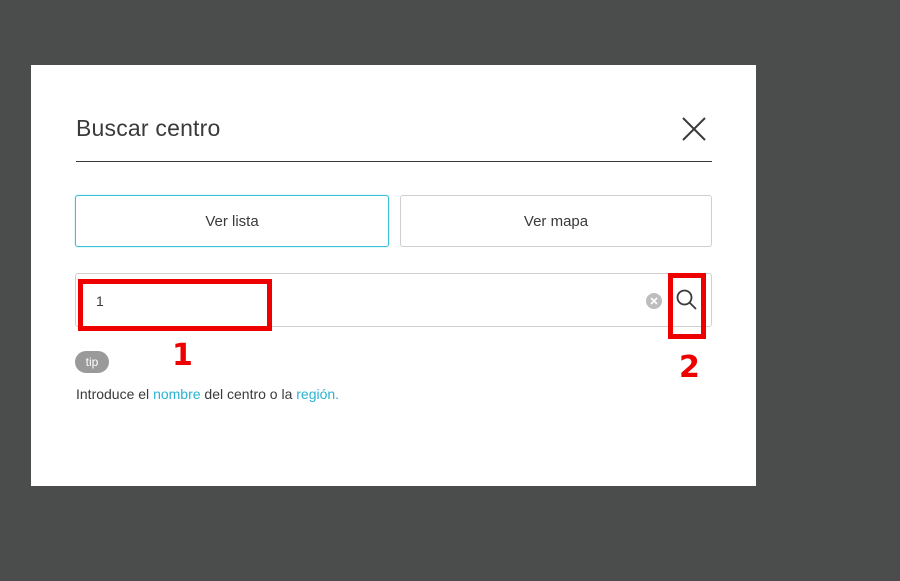 This screenshot has width=900, height=581. What do you see at coordinates (176, 394) in the screenshot?
I see `name-link: nombre` at bounding box center [176, 394].